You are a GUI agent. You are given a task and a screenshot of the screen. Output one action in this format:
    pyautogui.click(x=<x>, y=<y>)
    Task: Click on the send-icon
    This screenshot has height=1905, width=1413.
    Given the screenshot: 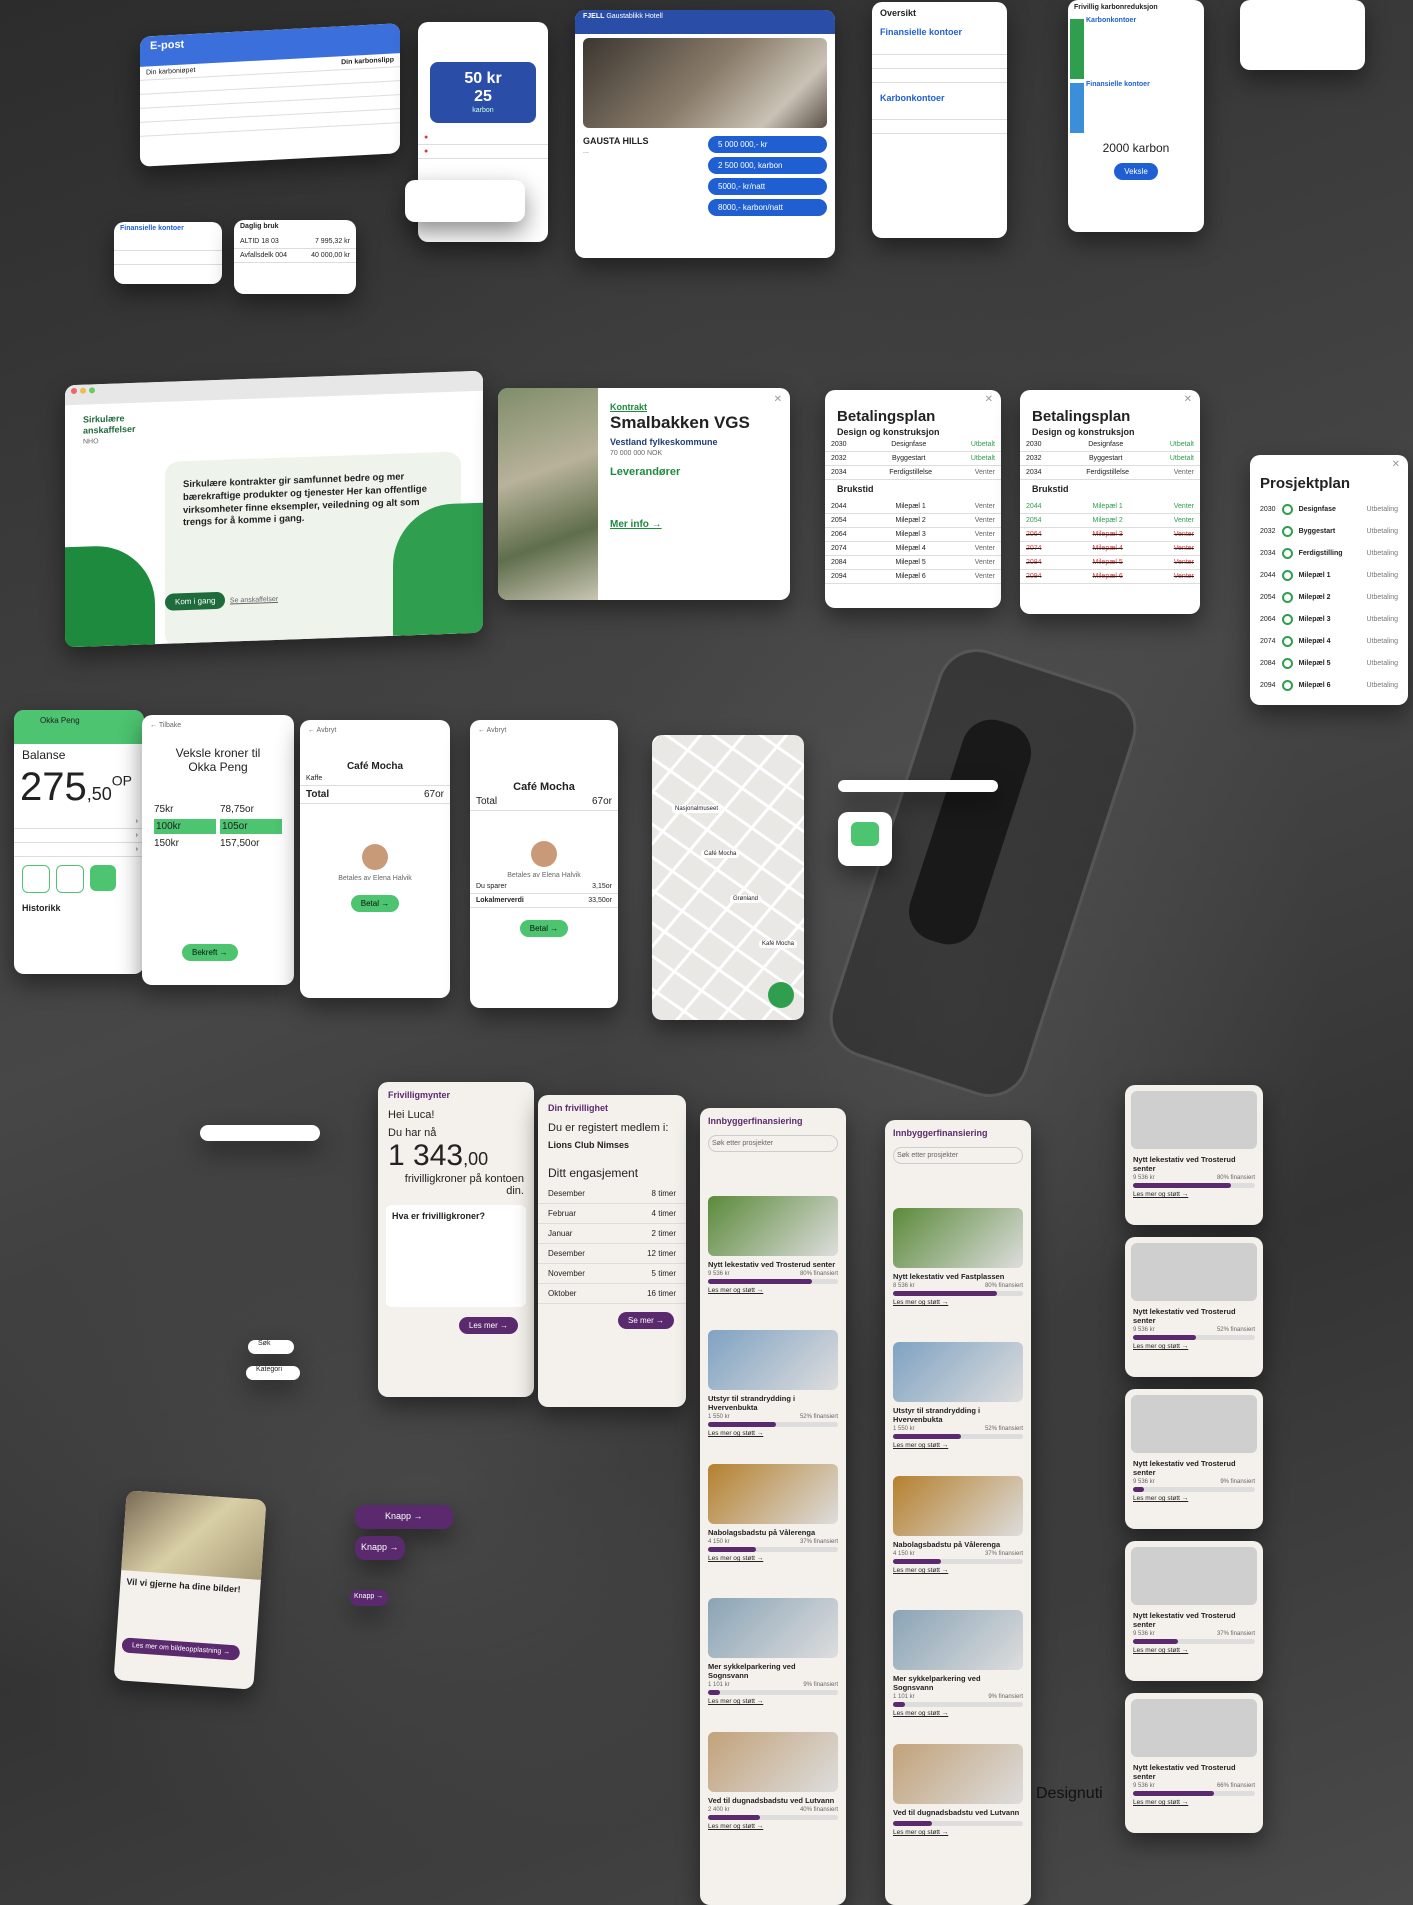 What is the action you would take?
    pyautogui.click(x=103, y=878)
    